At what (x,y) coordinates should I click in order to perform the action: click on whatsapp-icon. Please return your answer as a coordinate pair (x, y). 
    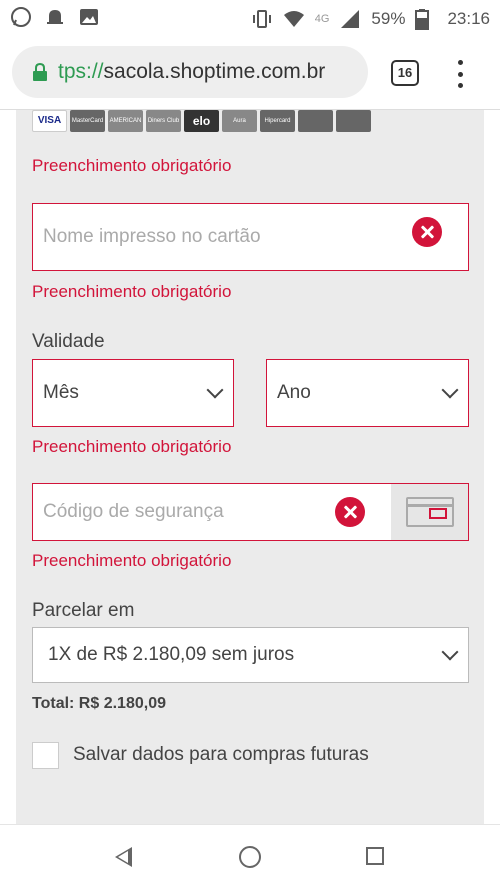
    Looking at the image, I should click on (21, 17).